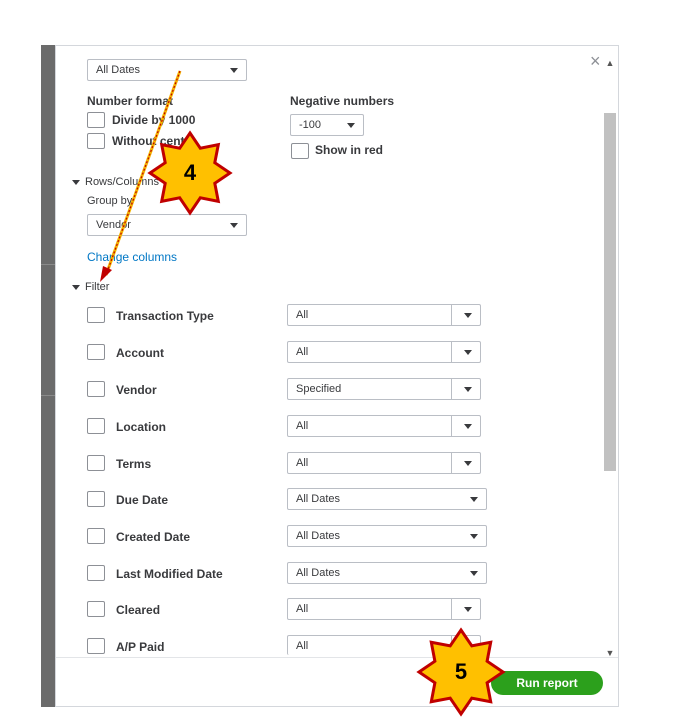 This screenshot has height=728, width=685. Describe the element at coordinates (302, 315) in the screenshot. I see `filter-transaction-type-value: All` at that location.